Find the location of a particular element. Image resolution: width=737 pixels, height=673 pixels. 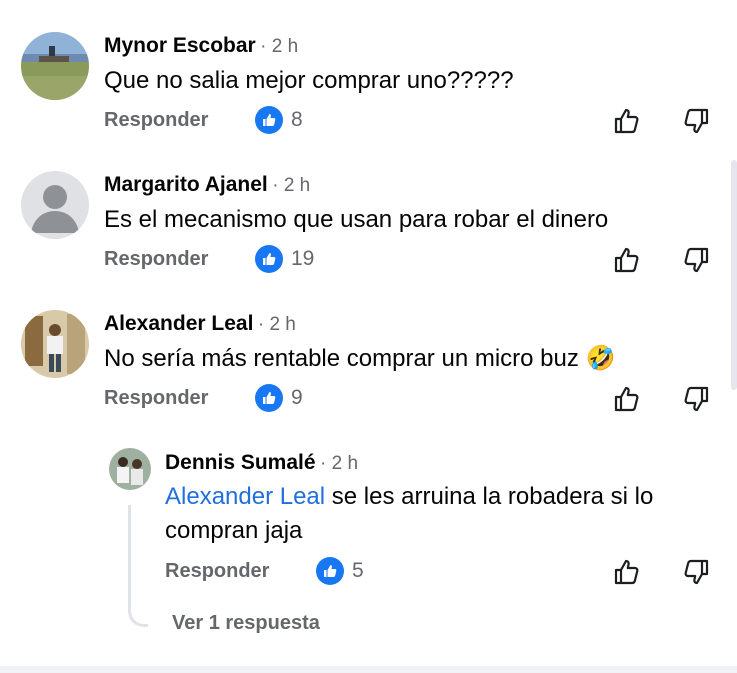

thread-connector is located at coordinates (138, 566).